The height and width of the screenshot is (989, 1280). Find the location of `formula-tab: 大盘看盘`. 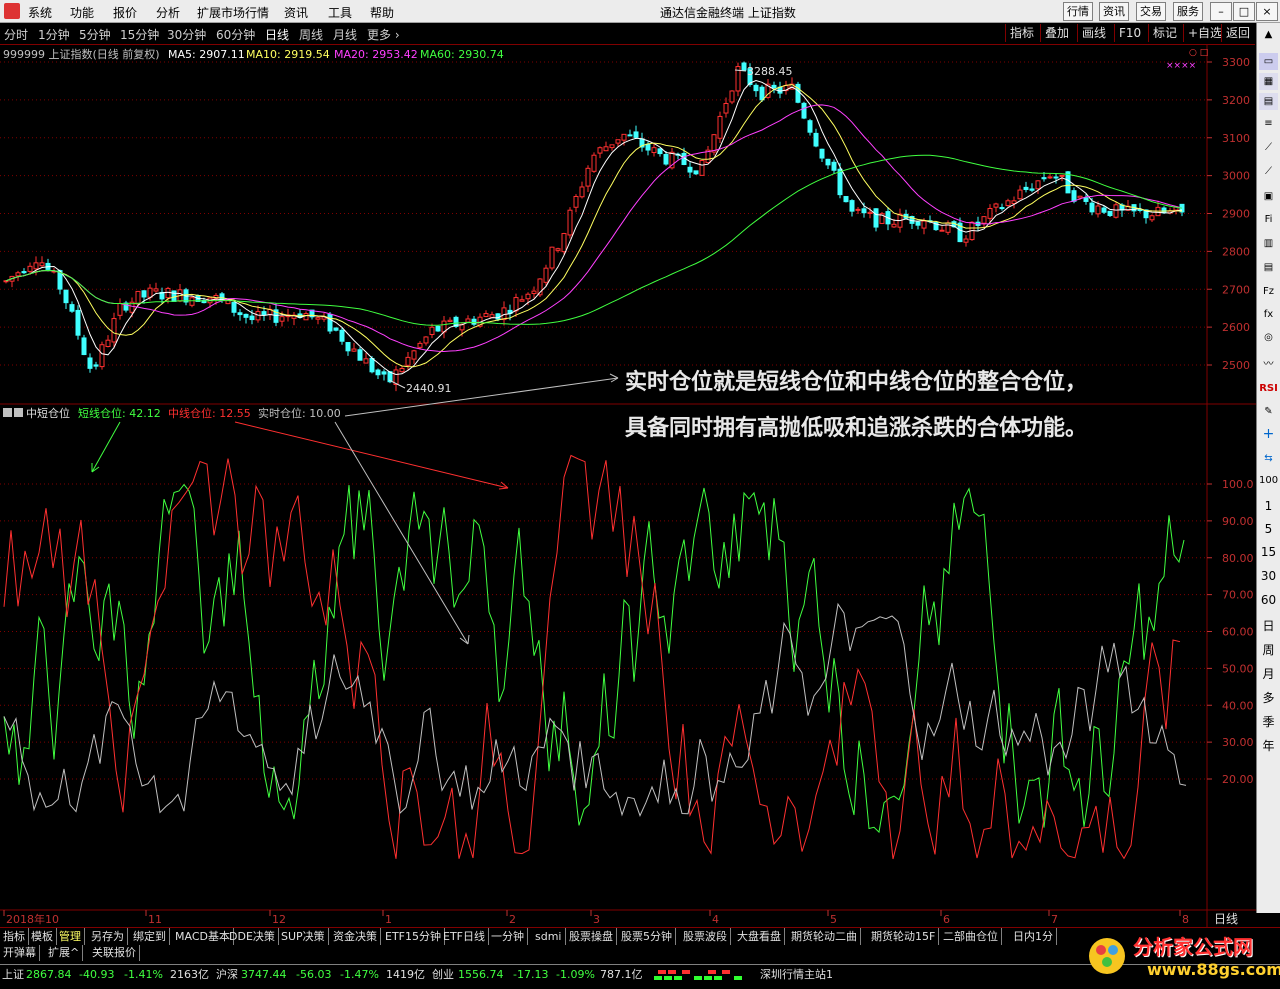

formula-tab: 大盘看盘 is located at coordinates (759, 936).